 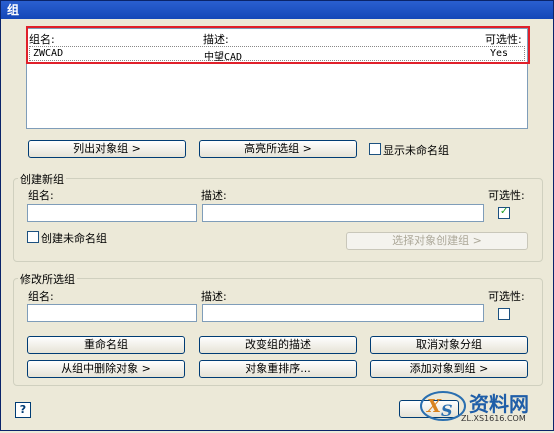 What do you see at coordinates (106, 369) in the screenshot?
I see `remove-from-group-button: 从组中删除对象 >` at bounding box center [106, 369].